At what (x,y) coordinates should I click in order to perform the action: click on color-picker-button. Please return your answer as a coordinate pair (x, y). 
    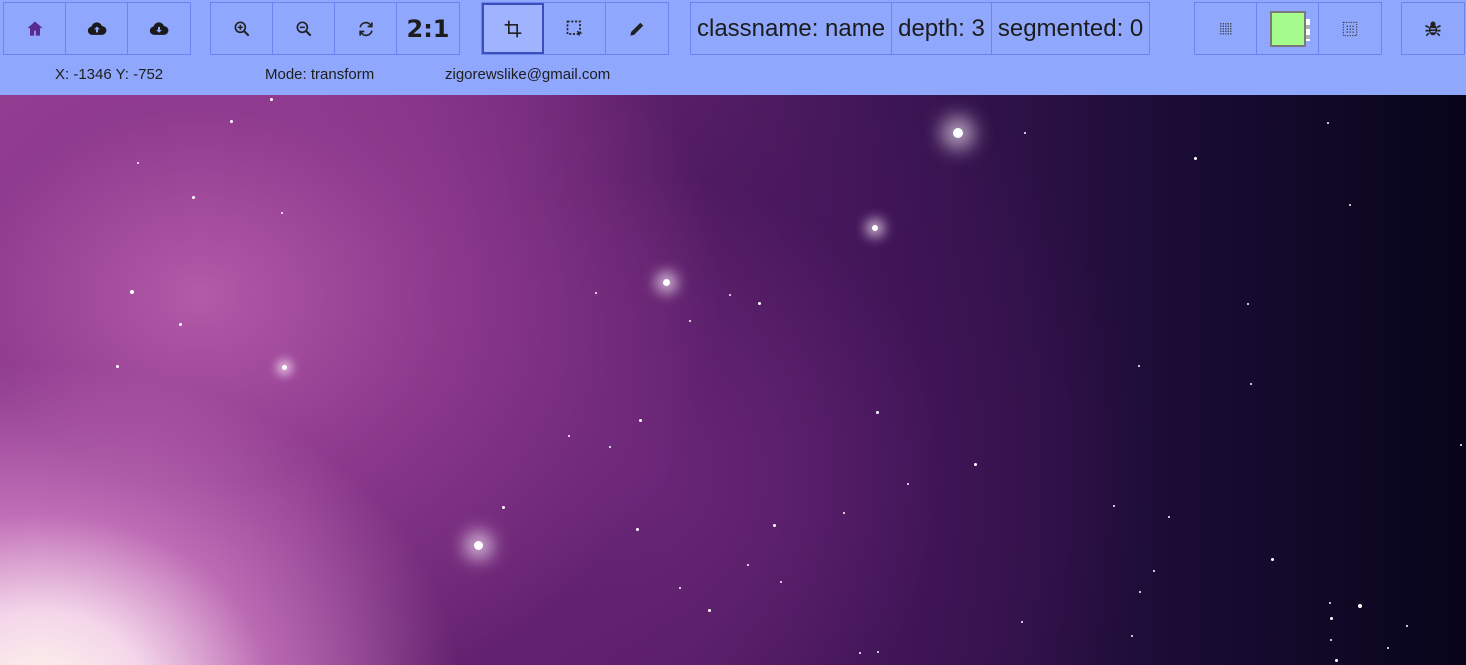
    Looking at the image, I should click on (1288, 28).